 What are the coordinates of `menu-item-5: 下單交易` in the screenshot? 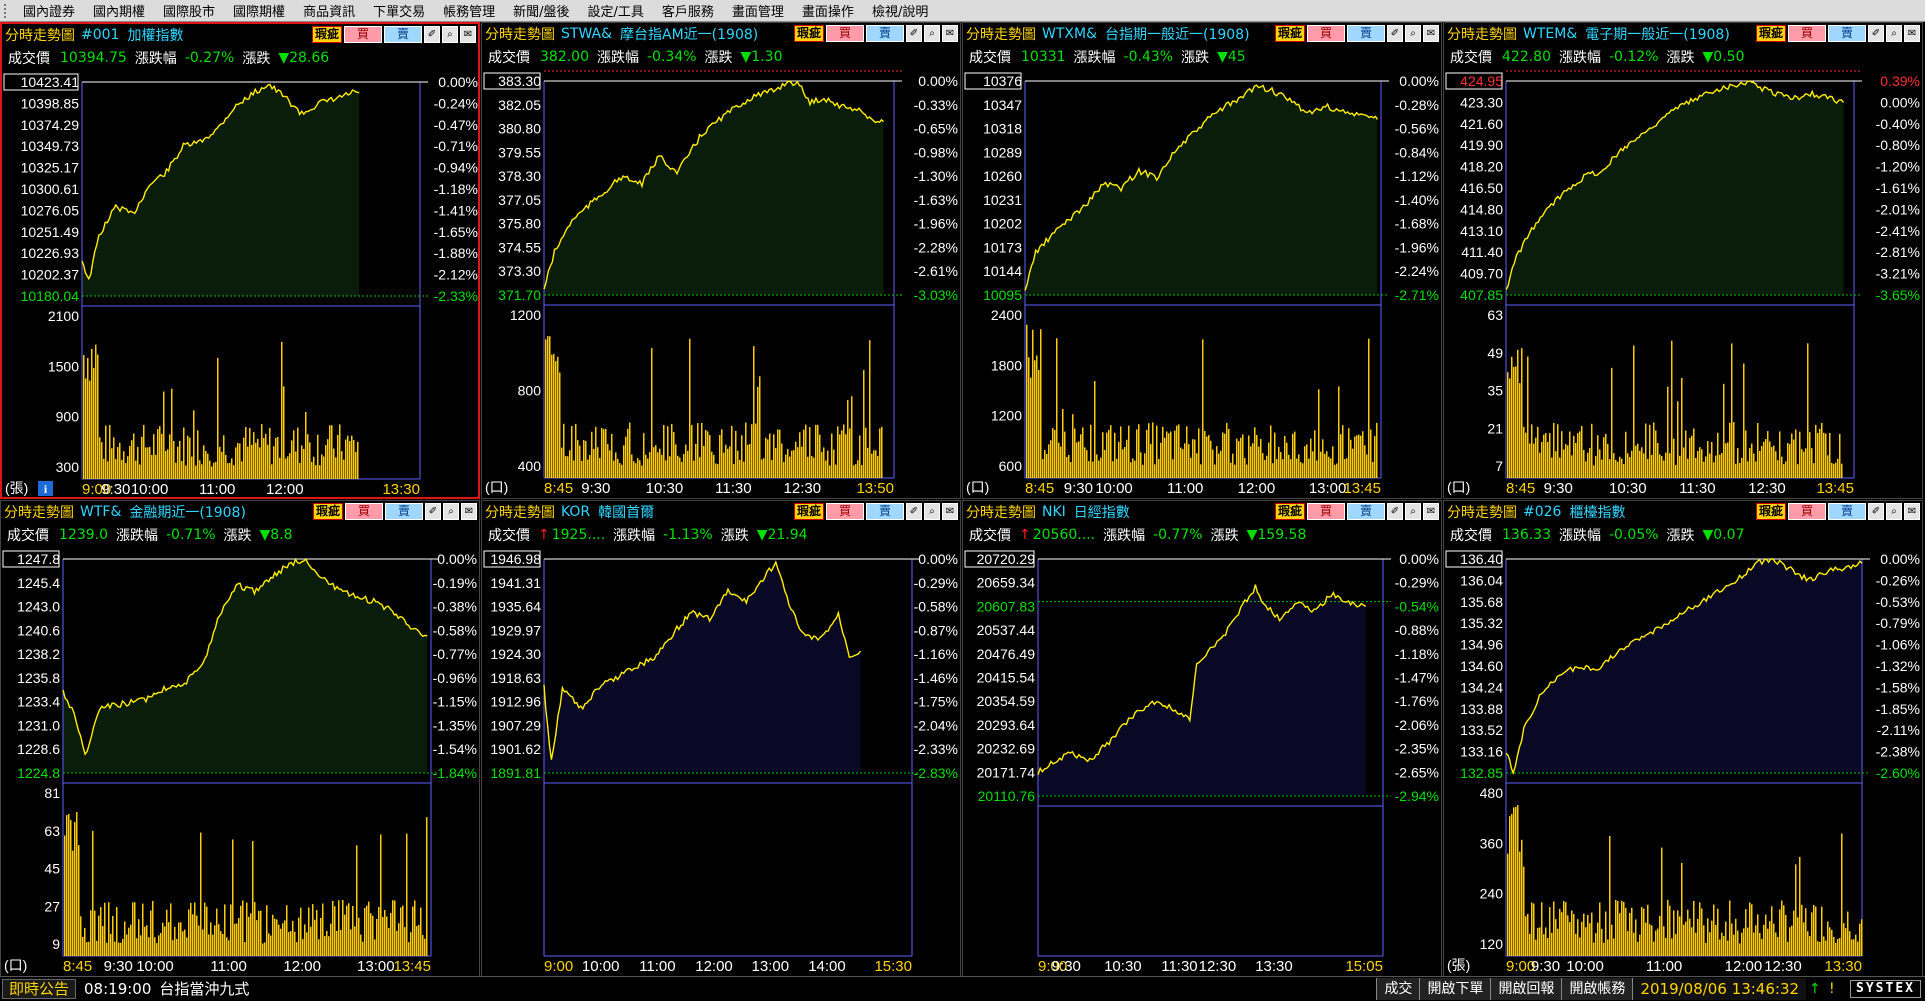 It's located at (399, 10).